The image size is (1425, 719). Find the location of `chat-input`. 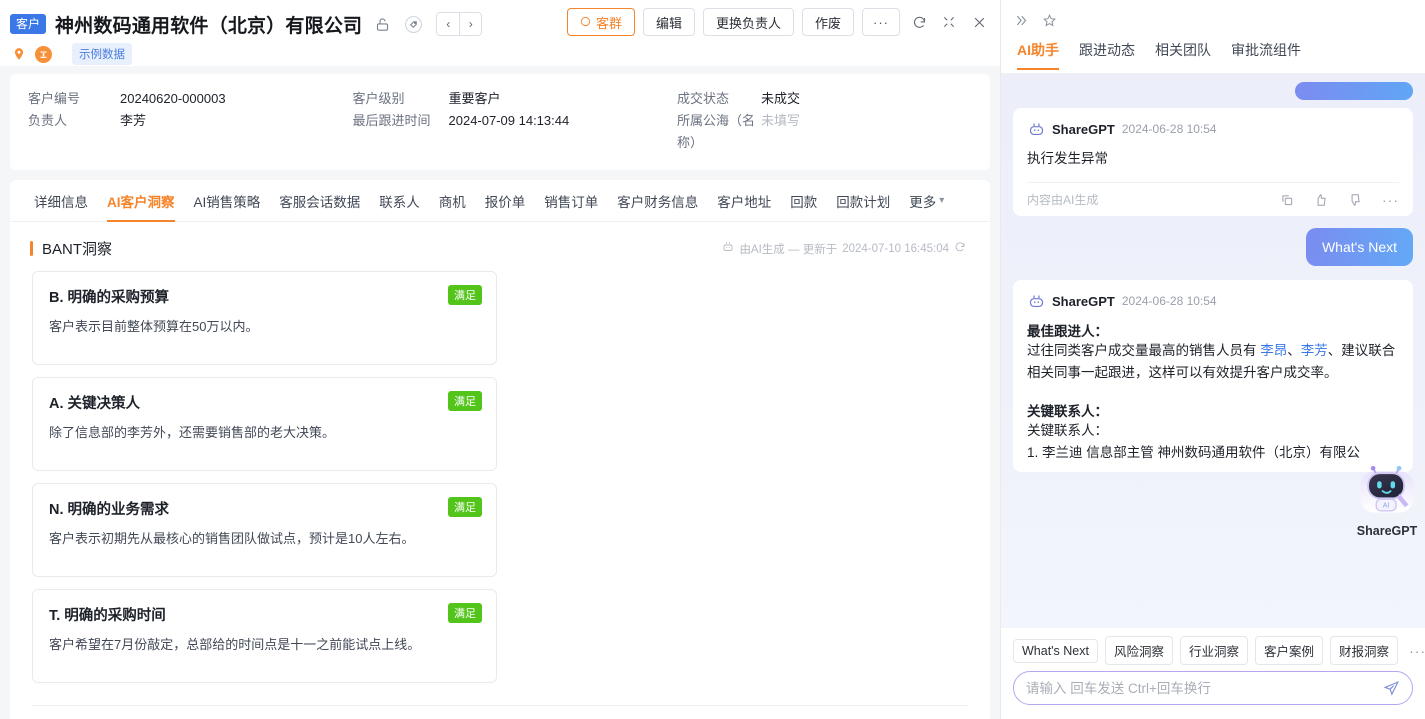

chat-input is located at coordinates (1204, 688).